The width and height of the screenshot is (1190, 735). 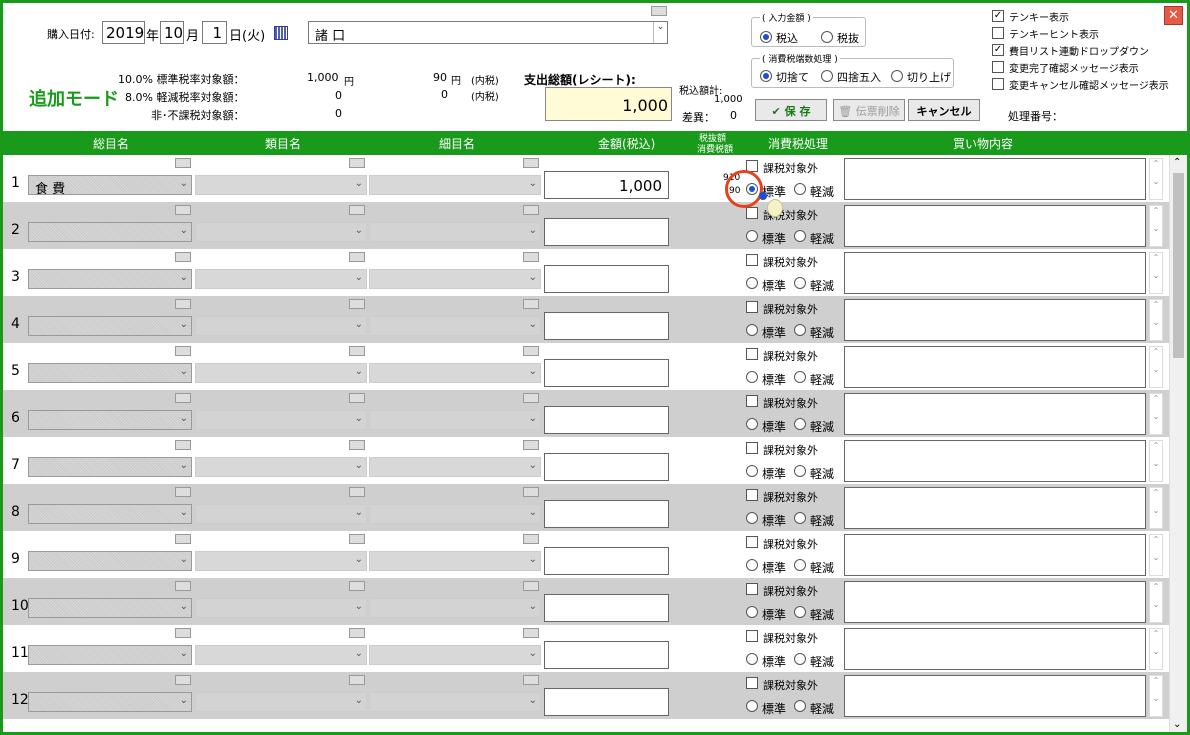 What do you see at coordinates (608, 104) in the screenshot?
I see `total-field: 1,000` at bounding box center [608, 104].